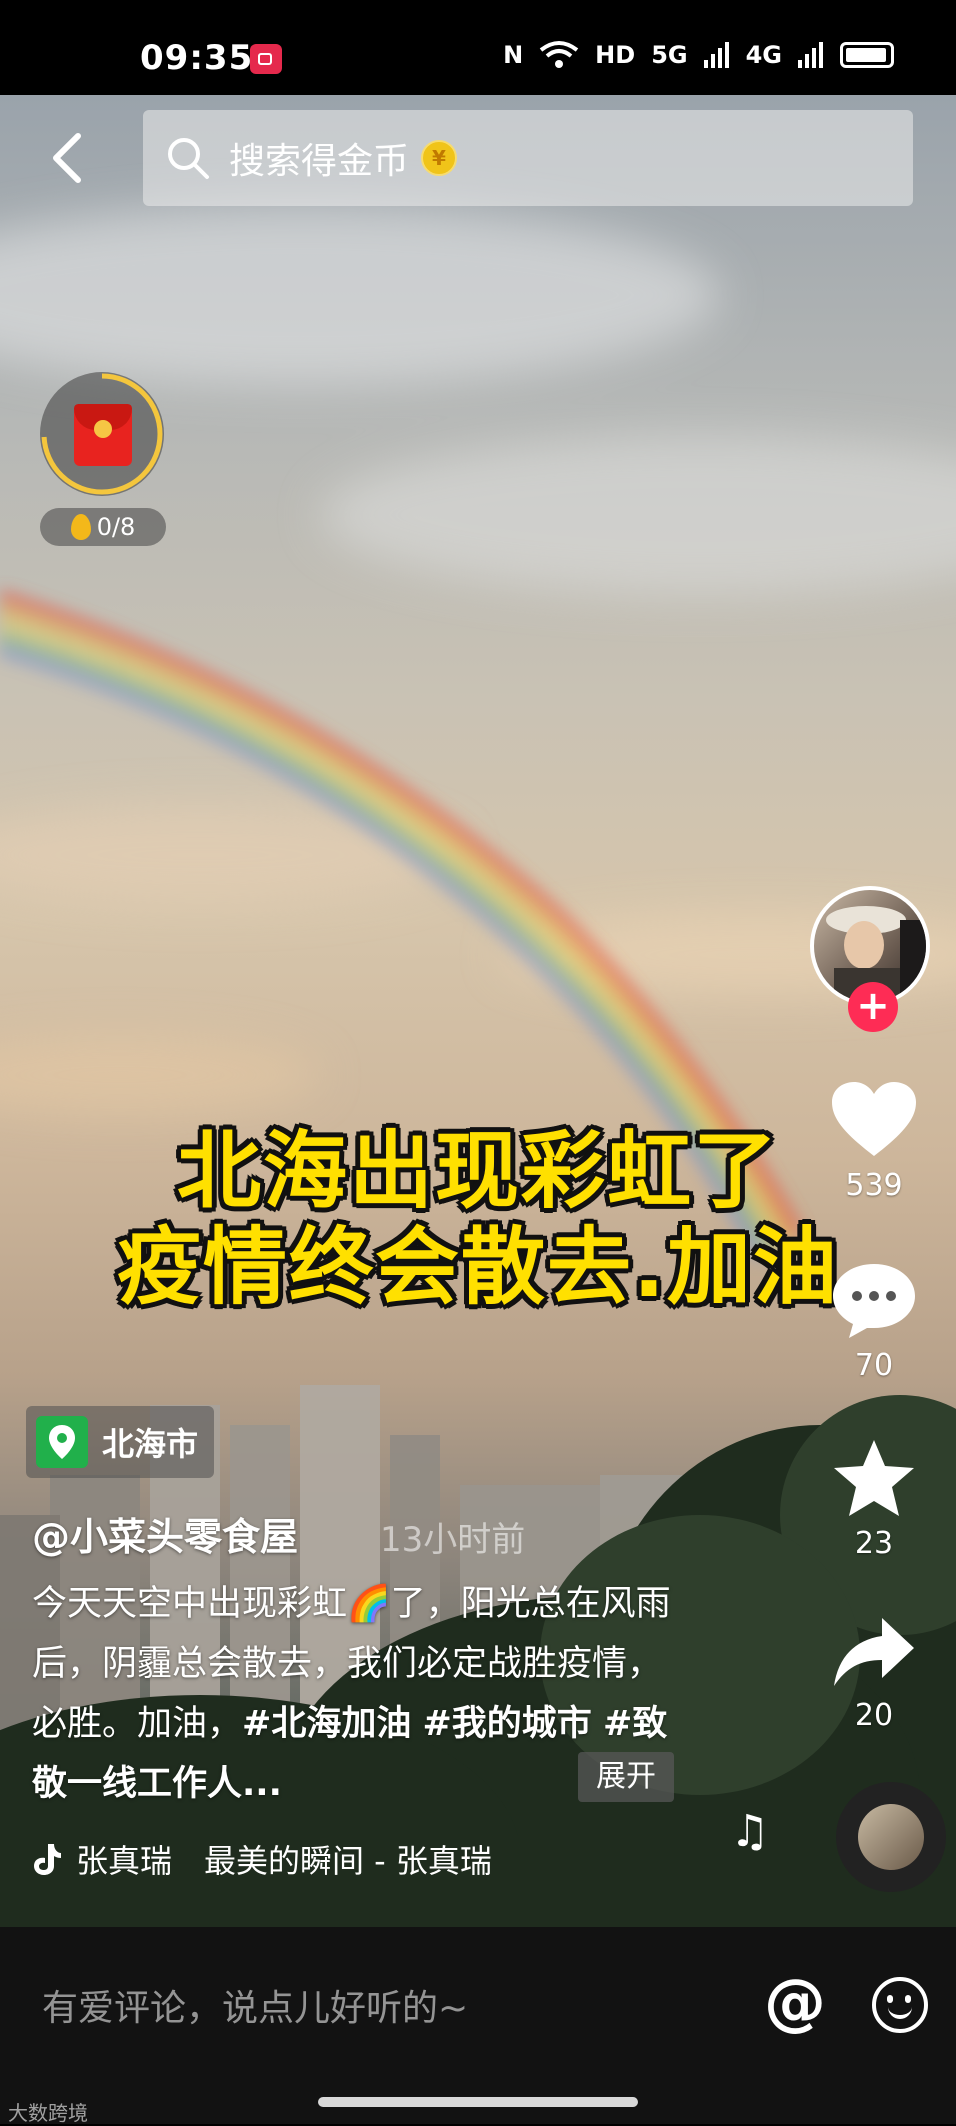  What do you see at coordinates (559, 54) in the screenshot?
I see `wifi-icon` at bounding box center [559, 54].